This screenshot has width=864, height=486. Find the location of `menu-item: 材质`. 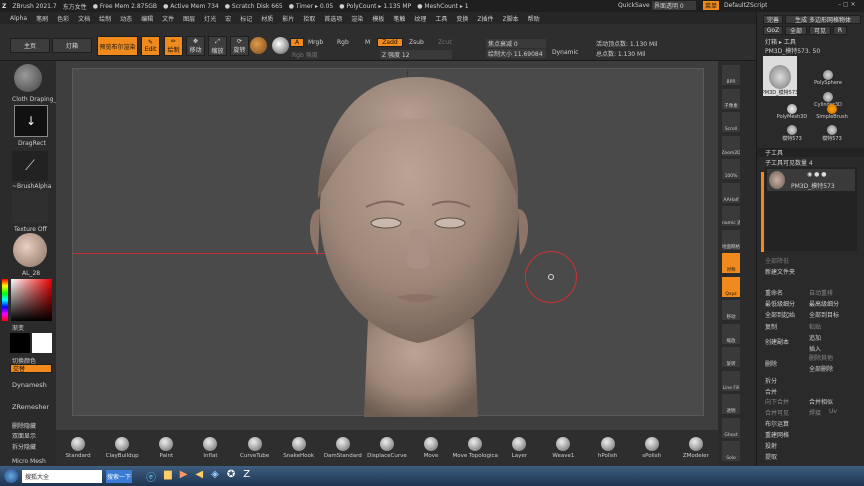

menu-item: 材质 is located at coordinates (267, 18).